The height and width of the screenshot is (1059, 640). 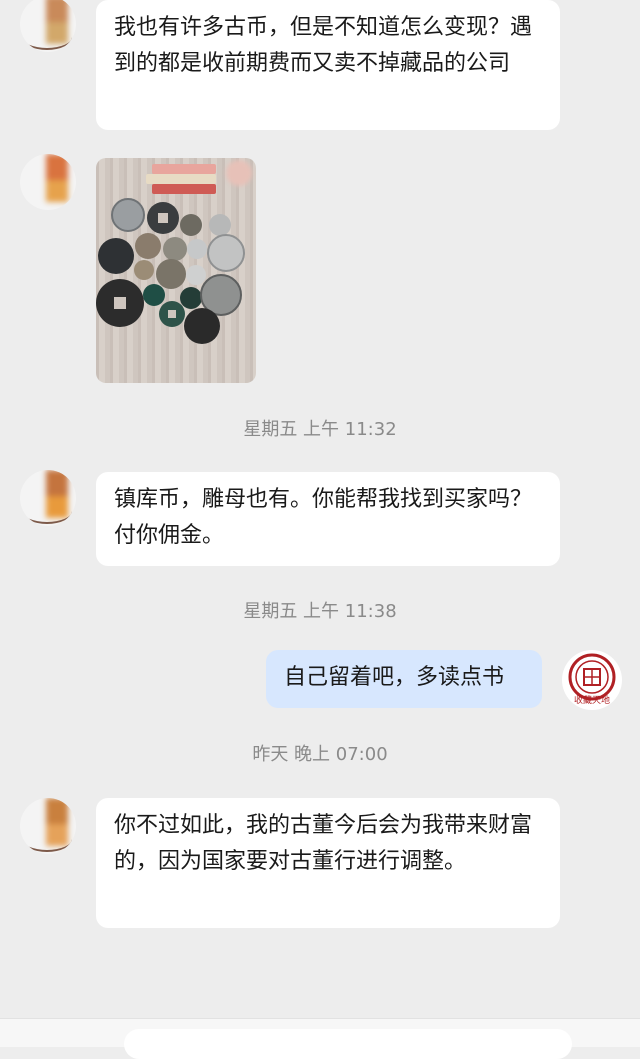 I want to click on self-avatar: 收藏天地, so click(x=592, y=680).